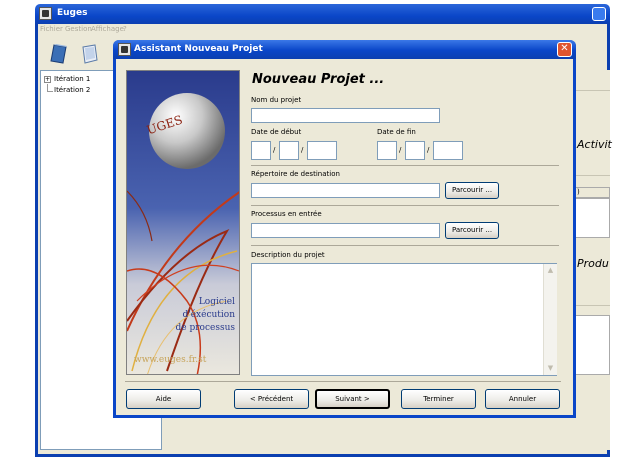 Image resolution: width=640 pixels, height=459 pixels. I want to click on previous-label: < Précédent, so click(271, 399).